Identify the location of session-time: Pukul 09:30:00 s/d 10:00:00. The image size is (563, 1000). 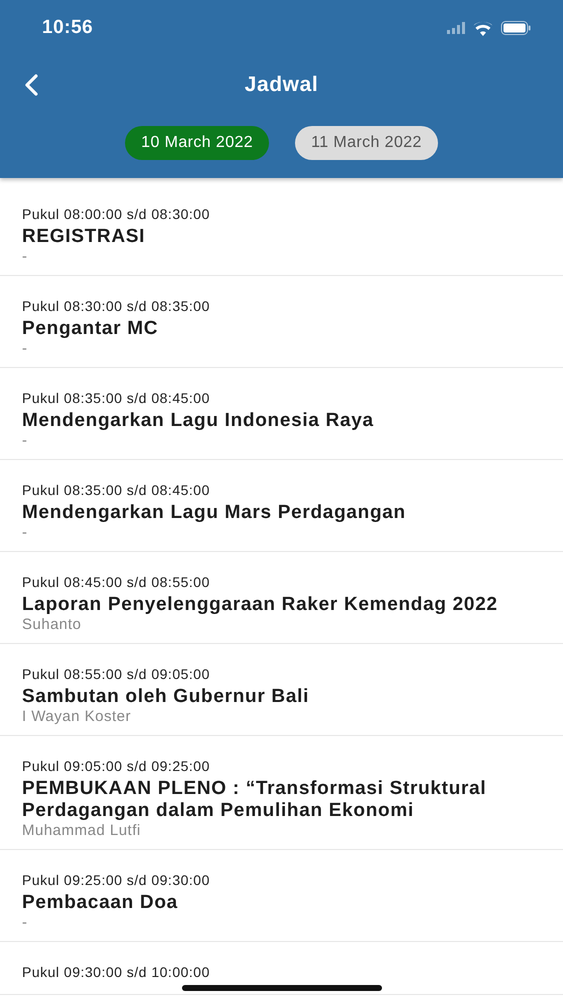
(116, 972).